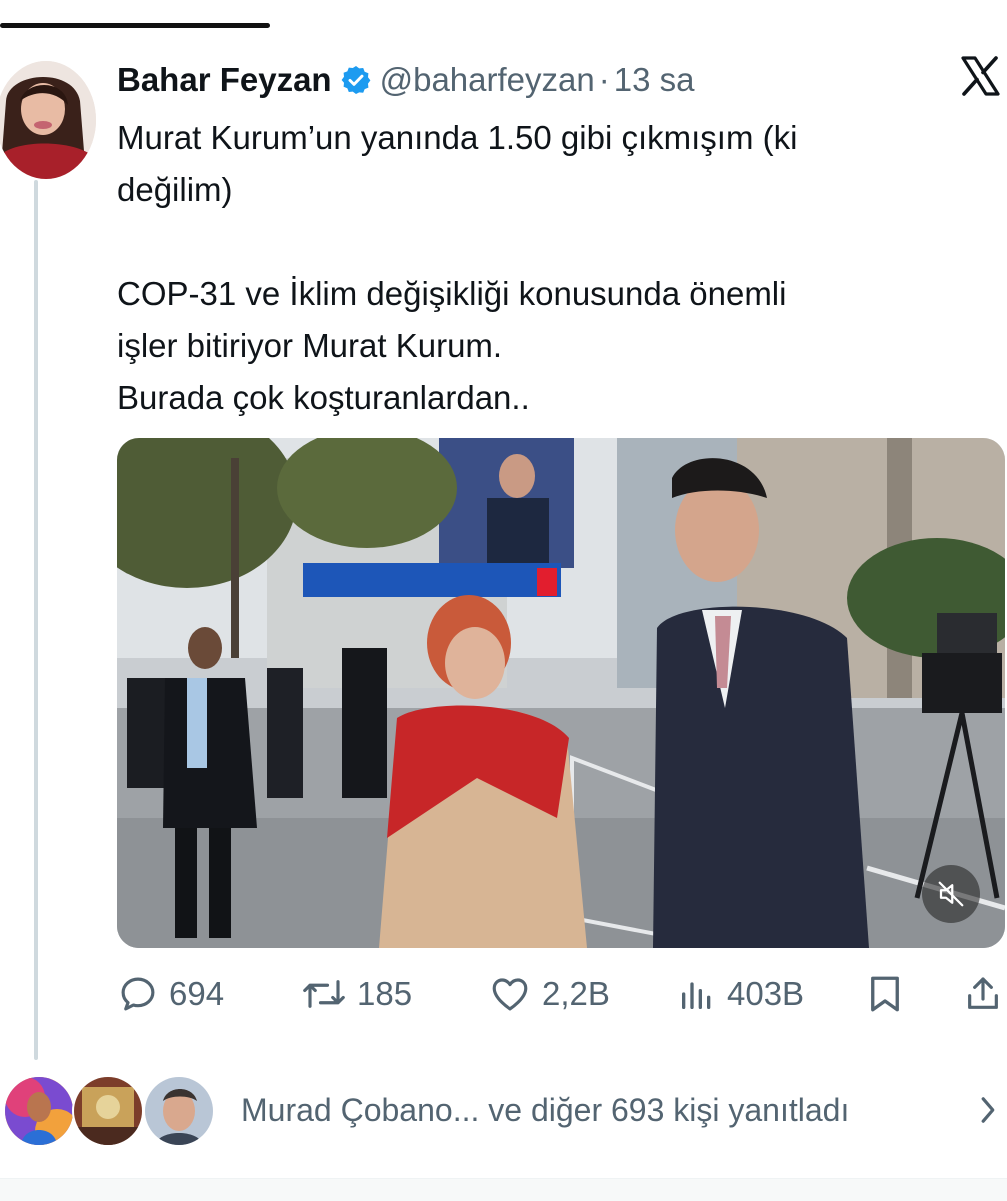  Describe the element at coordinates (135, 25) in the screenshot. I see `top-indicator-bar` at that location.